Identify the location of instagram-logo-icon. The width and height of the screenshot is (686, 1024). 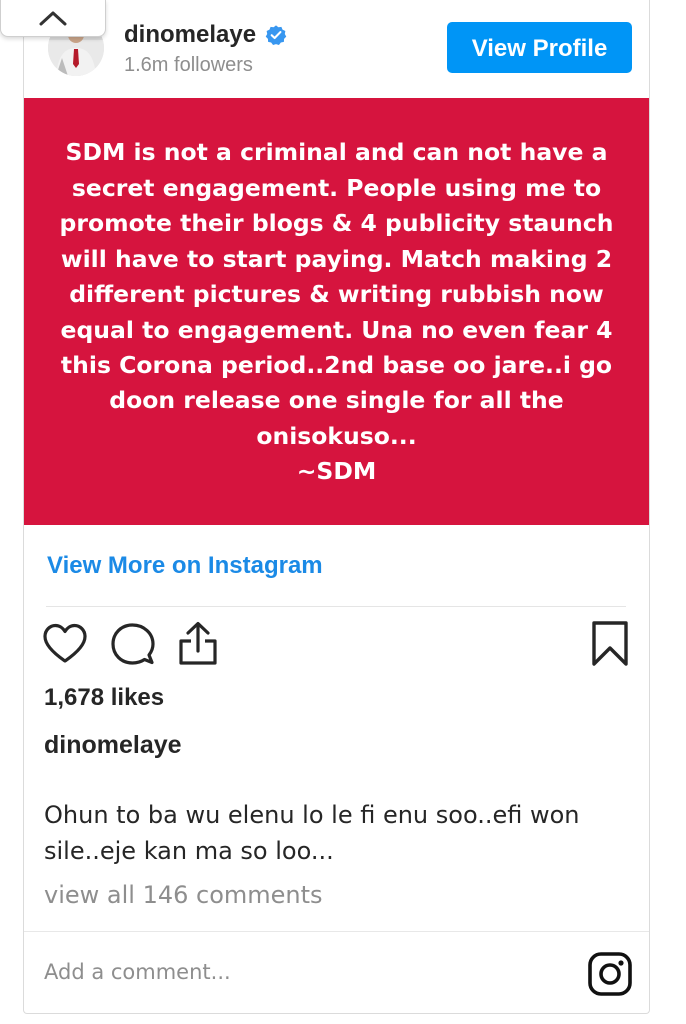
(610, 974).